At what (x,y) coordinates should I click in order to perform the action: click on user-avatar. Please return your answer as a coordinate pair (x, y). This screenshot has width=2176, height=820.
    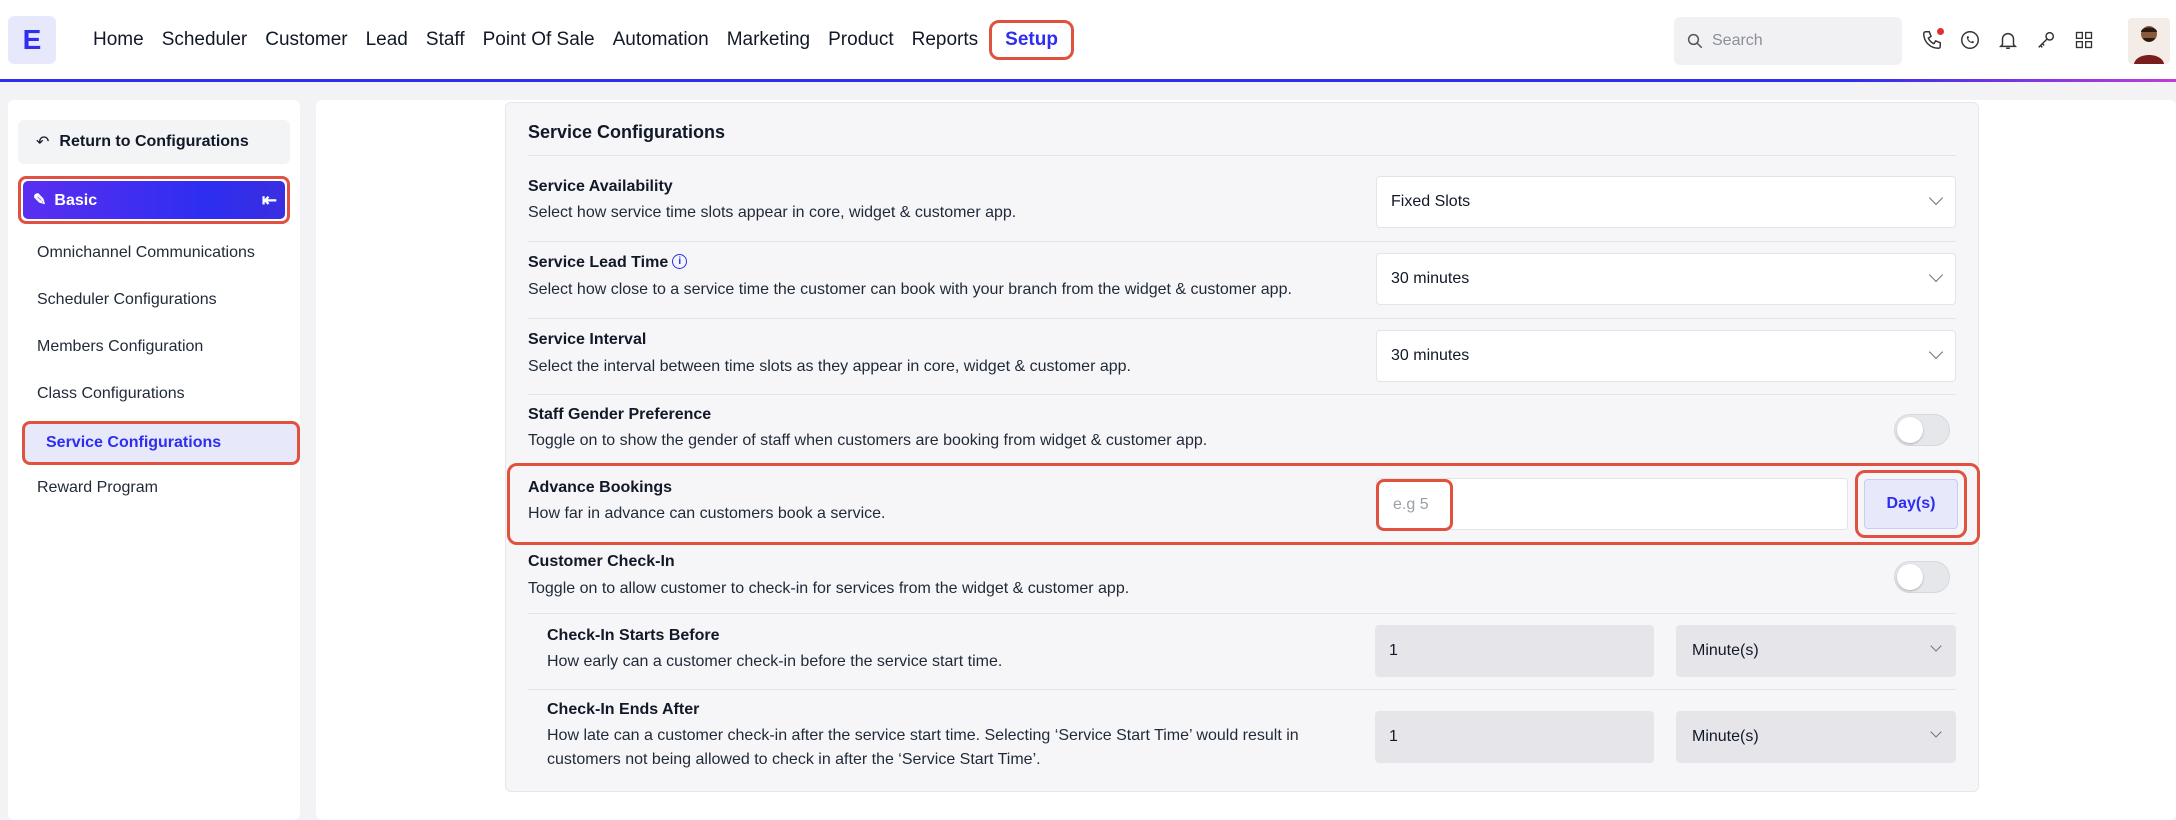
    Looking at the image, I should click on (2149, 41).